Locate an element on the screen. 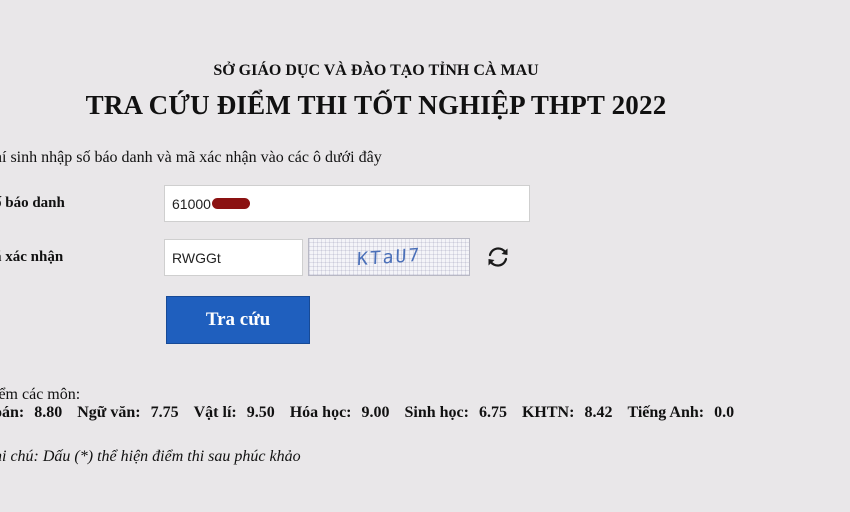 This screenshot has width=850, height=512. captcha-image-text: KTaU7 is located at coordinates (389, 257).